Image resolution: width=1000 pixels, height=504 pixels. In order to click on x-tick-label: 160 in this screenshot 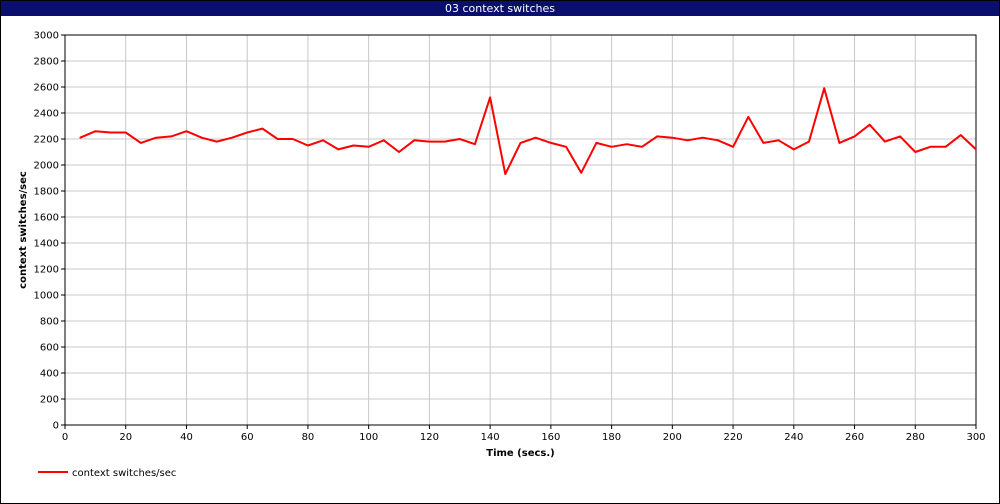, I will do `click(550, 437)`.